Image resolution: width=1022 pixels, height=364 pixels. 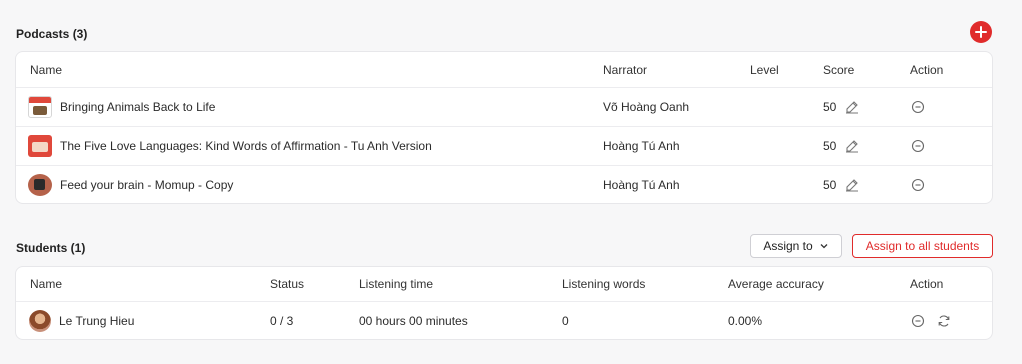 What do you see at coordinates (764, 69) in the screenshot?
I see `column-level: Level` at bounding box center [764, 69].